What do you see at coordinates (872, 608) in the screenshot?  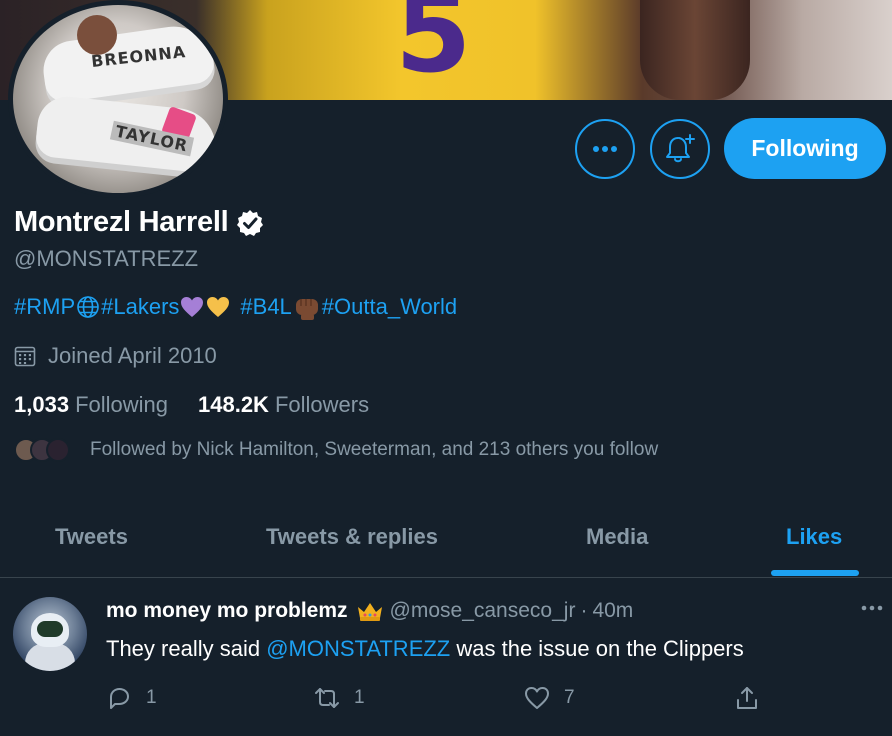 I see `tweet-more-icon` at bounding box center [872, 608].